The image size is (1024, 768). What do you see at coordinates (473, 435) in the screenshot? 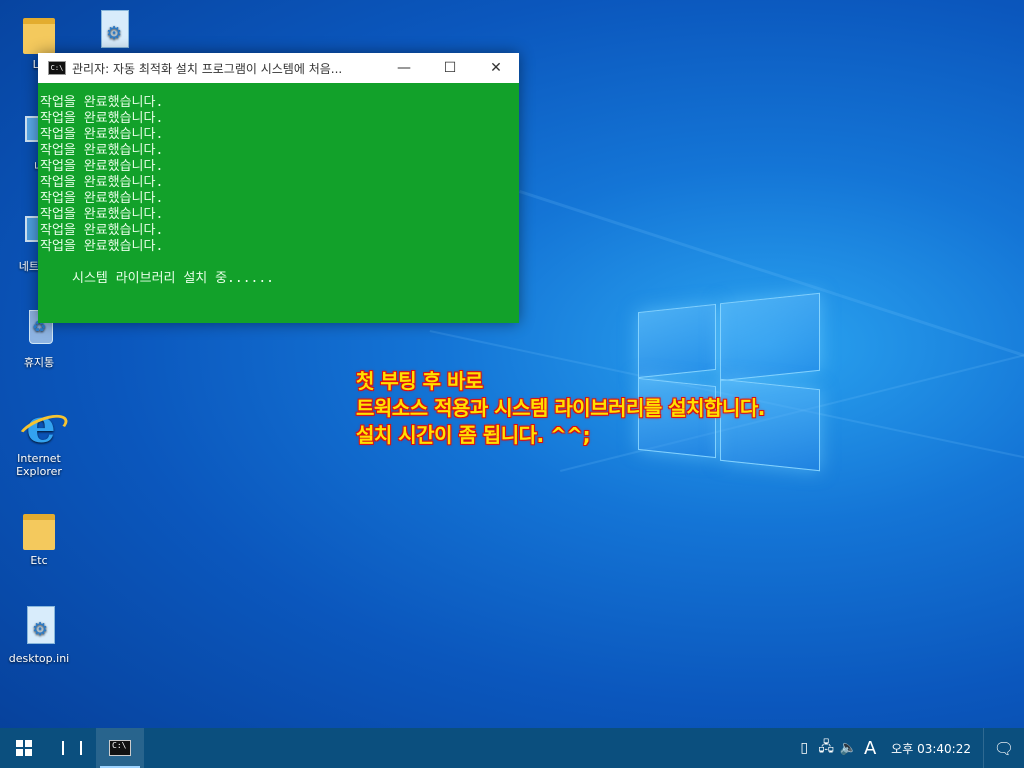
I see `caption-line: 설치 시간이 좀 됩니다. ^^;` at bounding box center [473, 435].